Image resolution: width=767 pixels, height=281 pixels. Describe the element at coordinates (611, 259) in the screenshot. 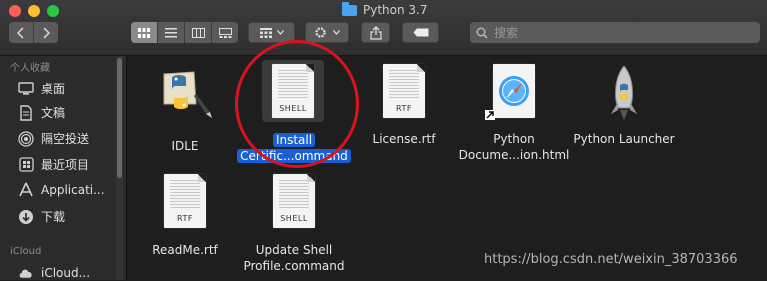

I see `watermark-text: https://blog.csdn.net/weixin_38703366` at that location.